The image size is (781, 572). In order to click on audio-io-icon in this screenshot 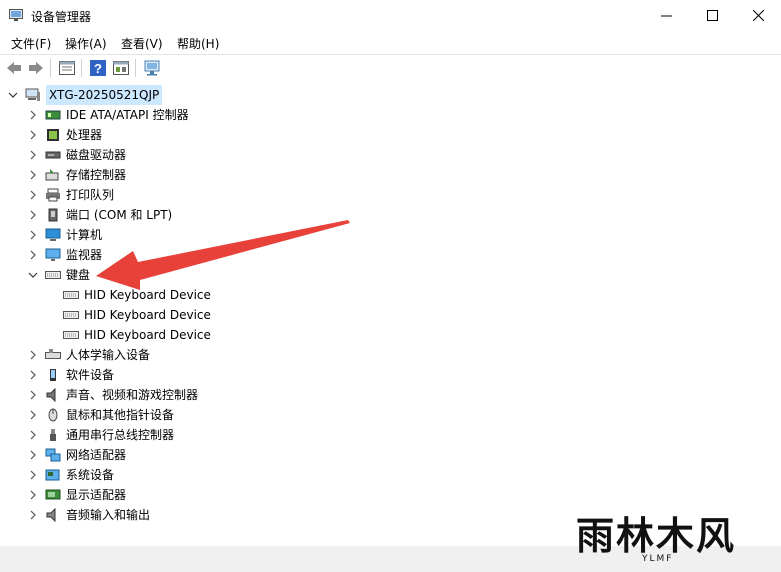, I will do `click(51, 515)`.